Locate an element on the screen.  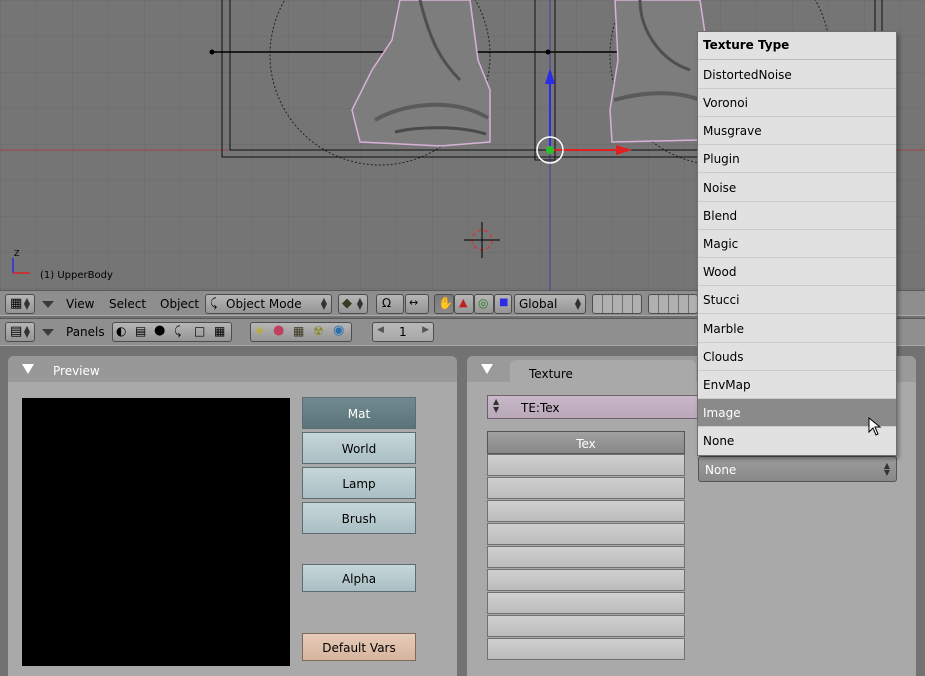
popup-item-magic: Magic is located at coordinates (797, 244).